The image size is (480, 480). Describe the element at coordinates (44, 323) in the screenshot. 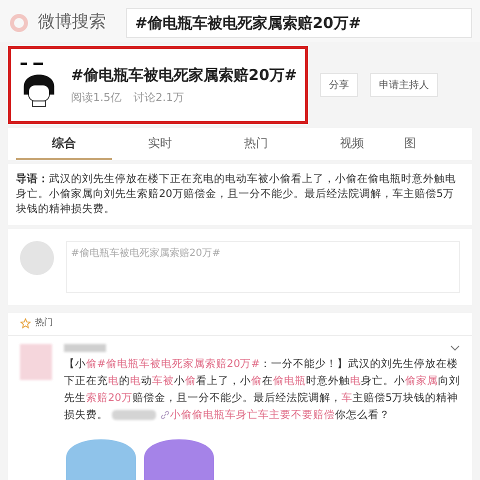

I see `section-label: 热门` at that location.